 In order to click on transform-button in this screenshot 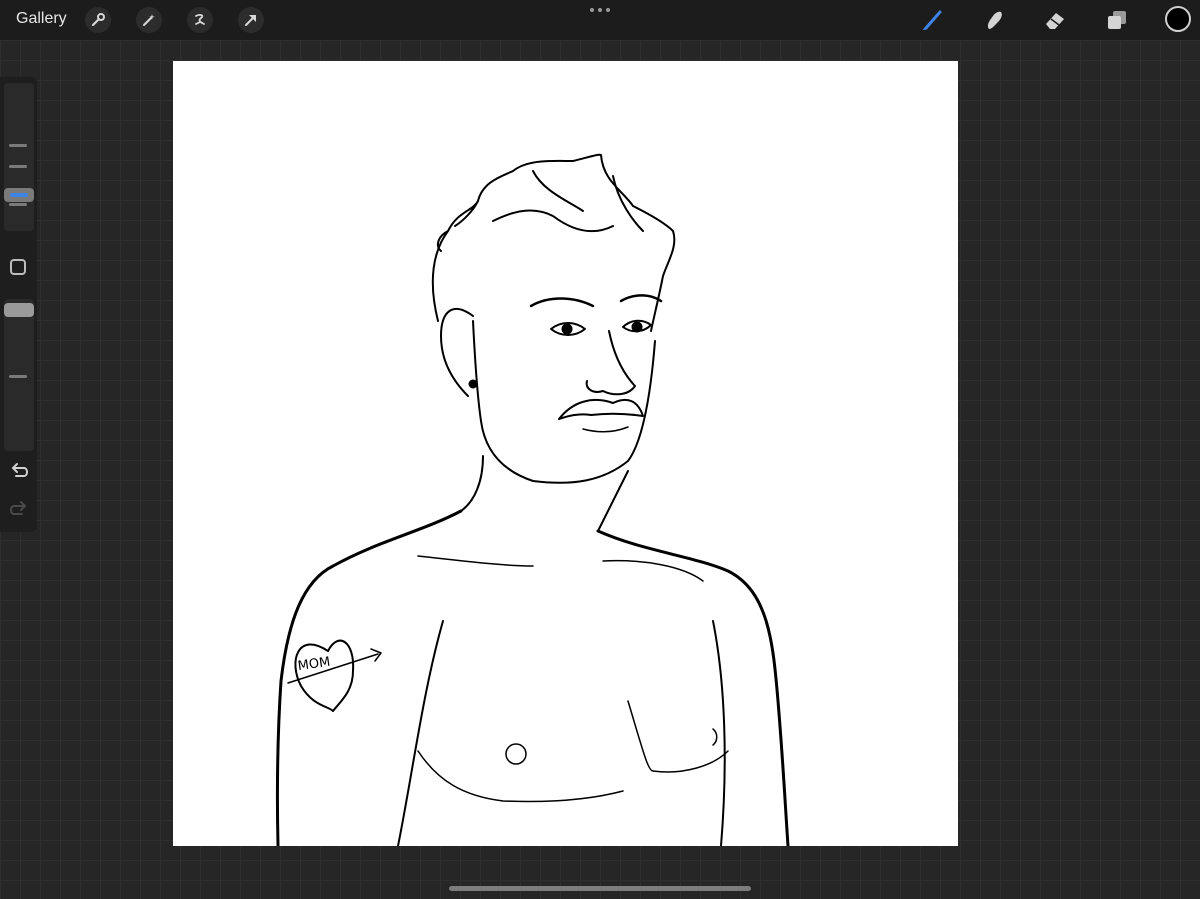, I will do `click(251, 20)`.